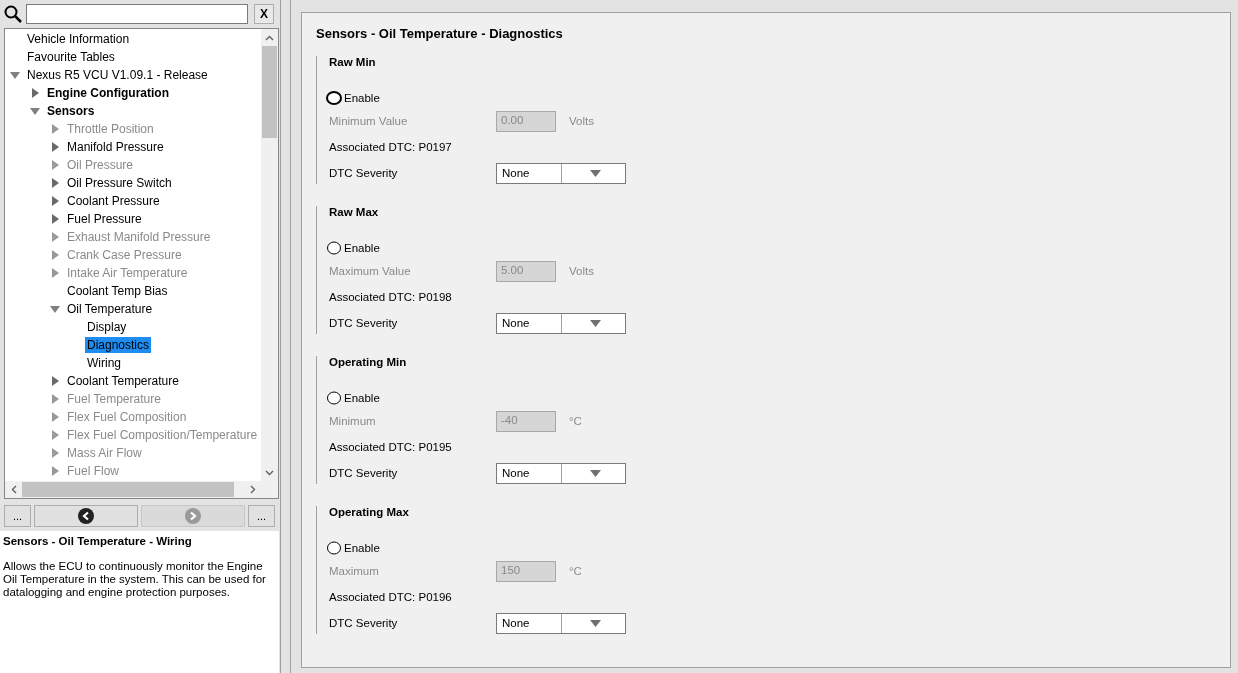  What do you see at coordinates (390, 597) in the screenshot?
I see `dtc-label: Associated DTC: P0196` at bounding box center [390, 597].